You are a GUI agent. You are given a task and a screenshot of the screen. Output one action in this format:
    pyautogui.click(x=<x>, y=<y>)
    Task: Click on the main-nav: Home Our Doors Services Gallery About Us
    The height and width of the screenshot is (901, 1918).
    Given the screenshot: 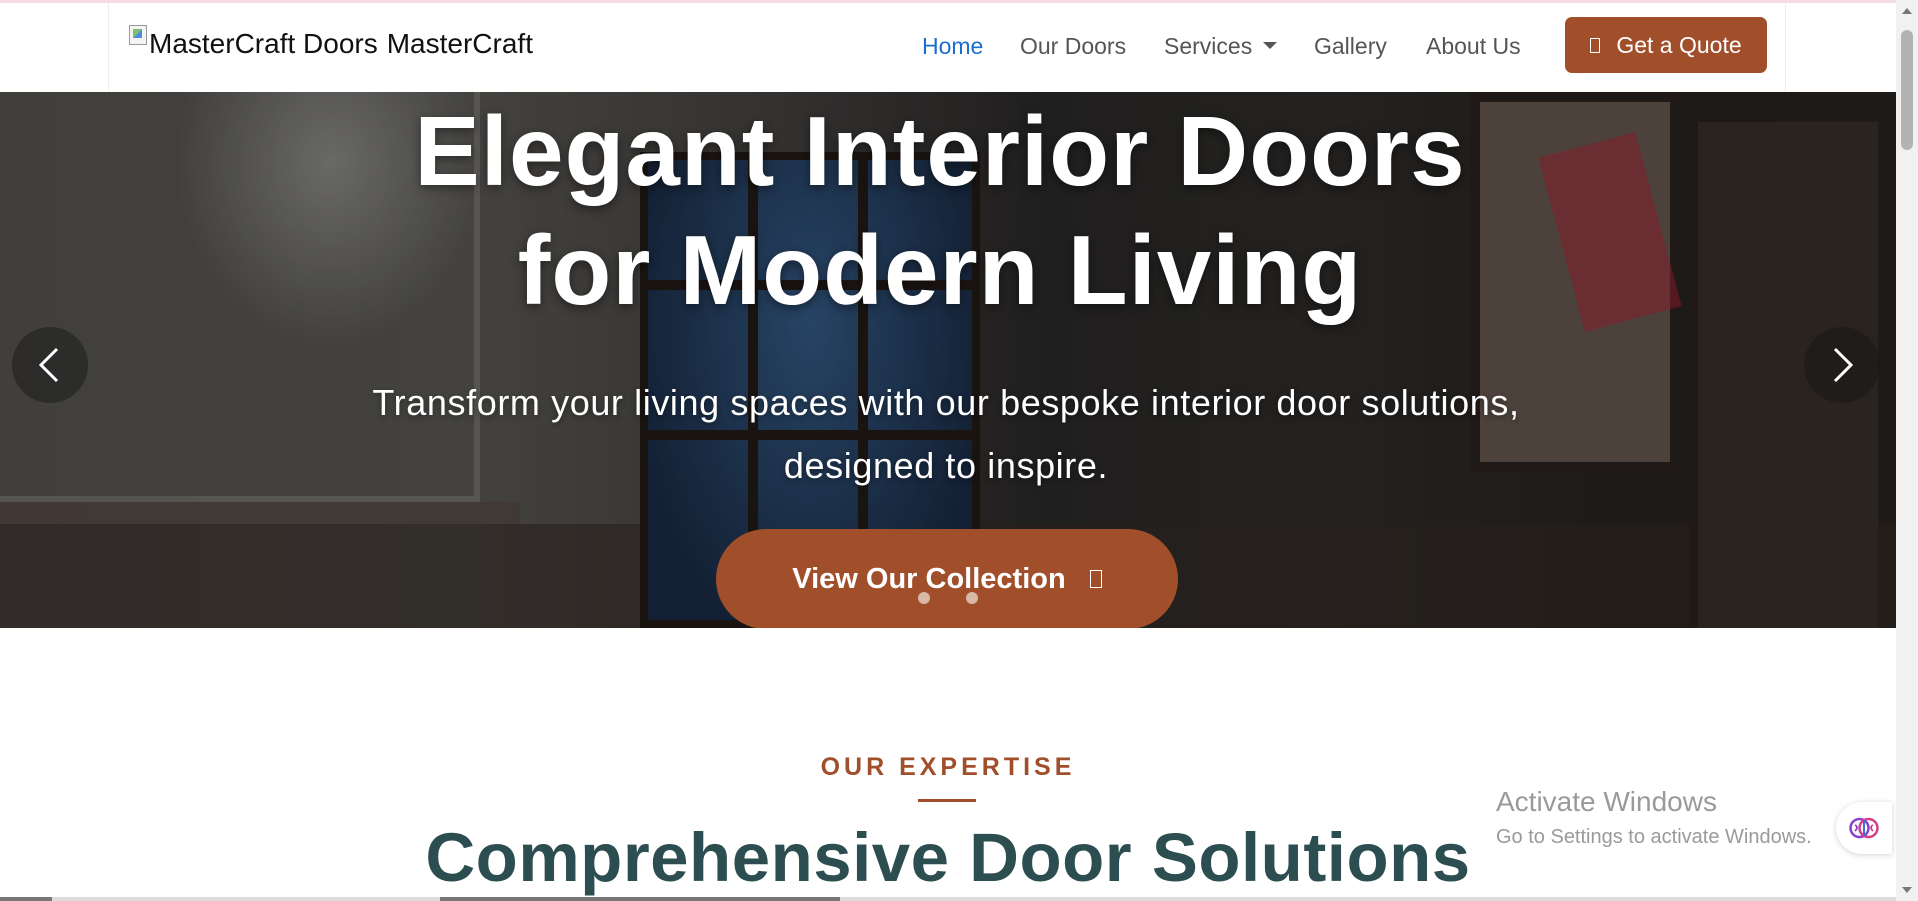 What is the action you would take?
    pyautogui.click(x=947, y=47)
    